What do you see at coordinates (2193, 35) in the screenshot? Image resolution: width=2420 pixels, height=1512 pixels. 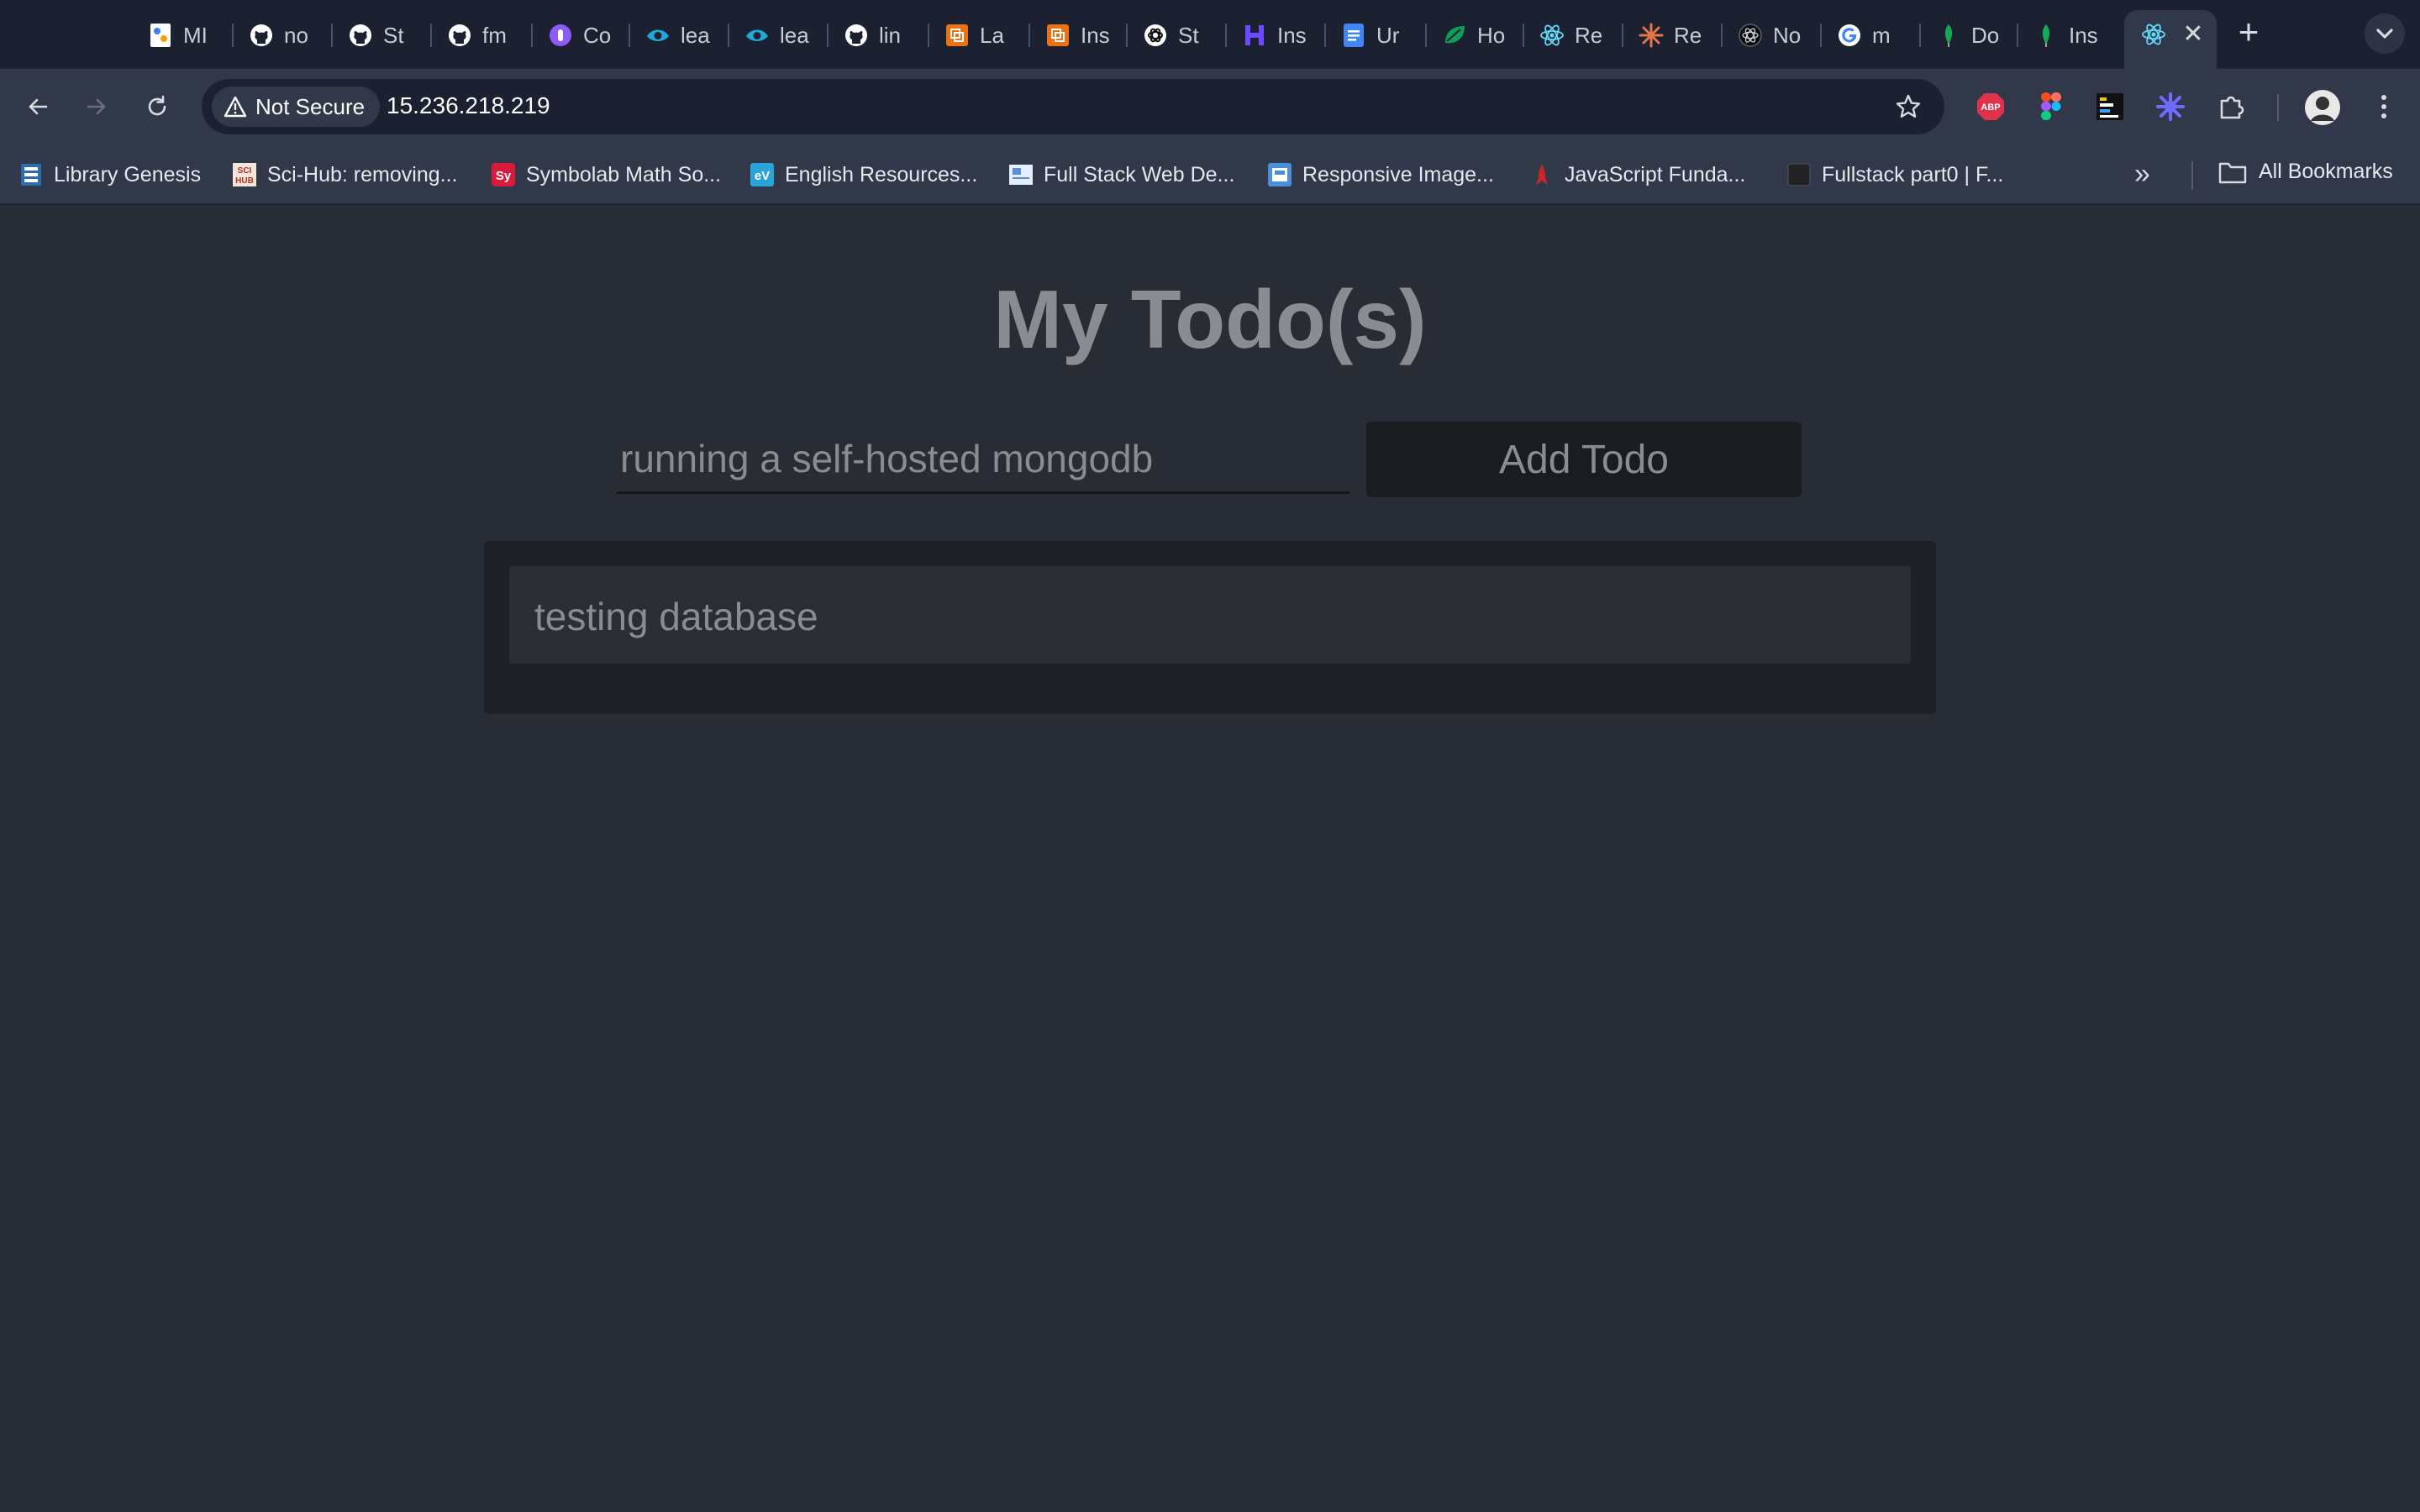 I see `close-tab-icon: ✕` at bounding box center [2193, 35].